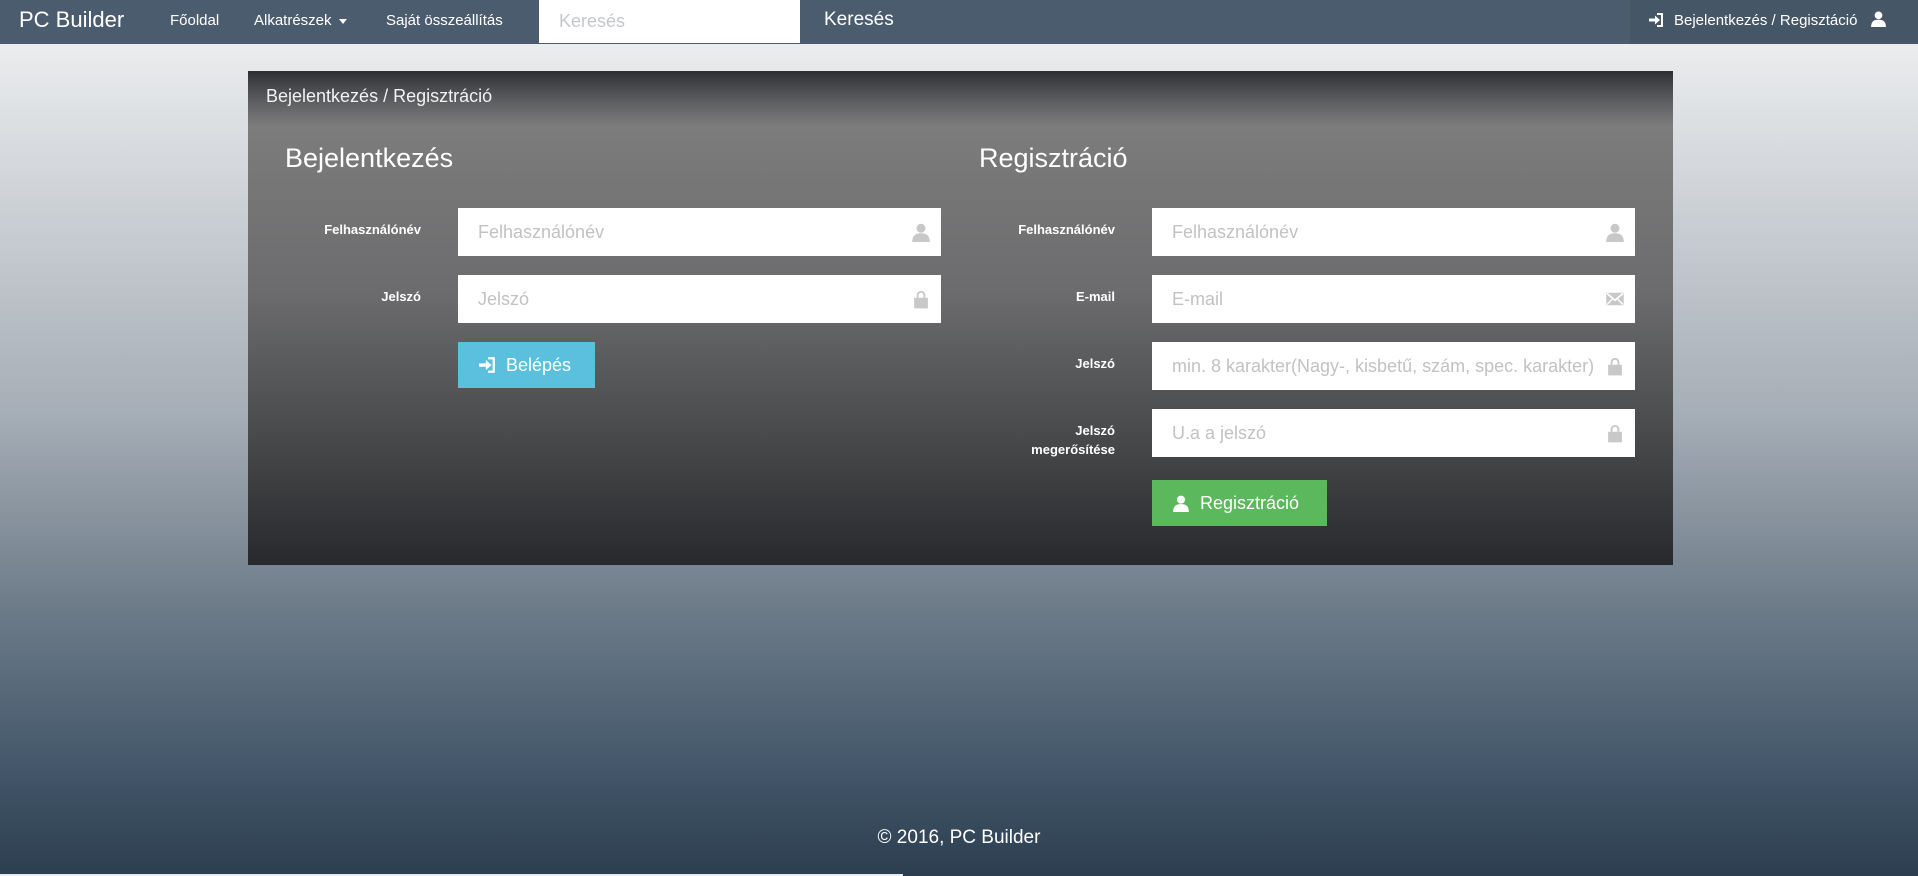 The image size is (1918, 876). I want to click on register-button: Regisztráció, so click(1239, 503).